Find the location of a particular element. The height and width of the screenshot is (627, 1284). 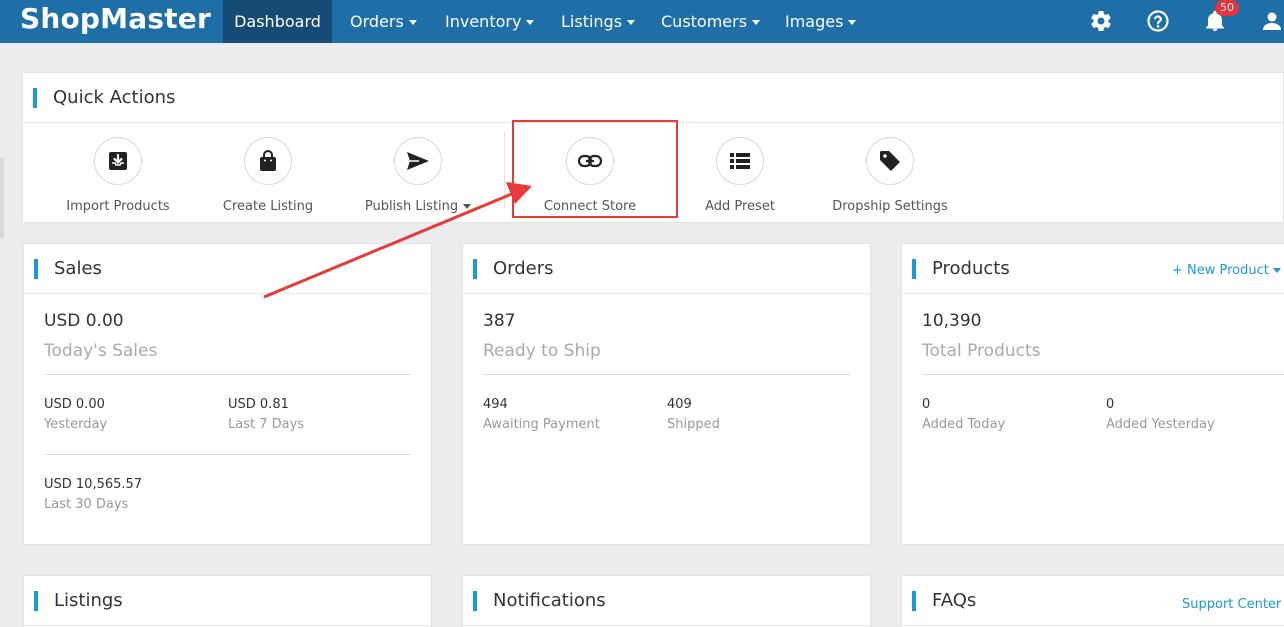

connect-store-highlight is located at coordinates (595, 169).